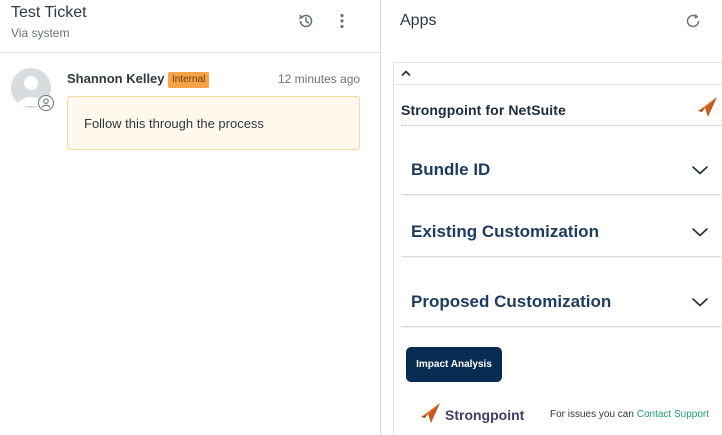  What do you see at coordinates (693, 21) in the screenshot?
I see `refresh-icon` at bounding box center [693, 21].